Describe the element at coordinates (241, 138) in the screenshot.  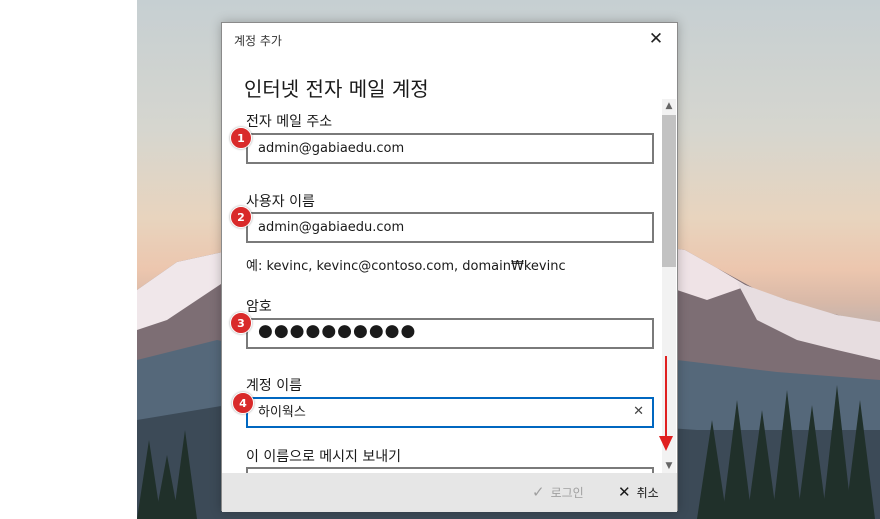
I see `step-badge-1: 1` at that location.